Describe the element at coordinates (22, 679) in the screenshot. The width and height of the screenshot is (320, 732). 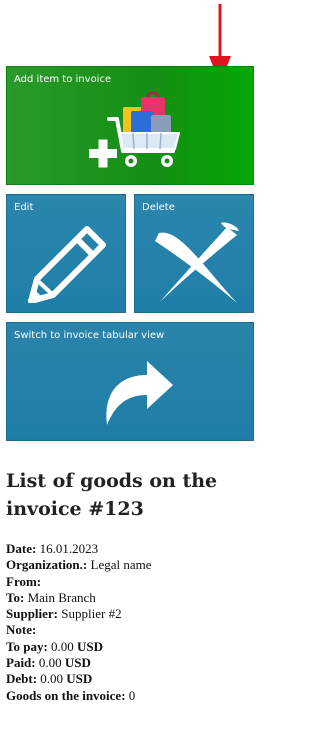
I see `debt-label: Debt:` at that location.